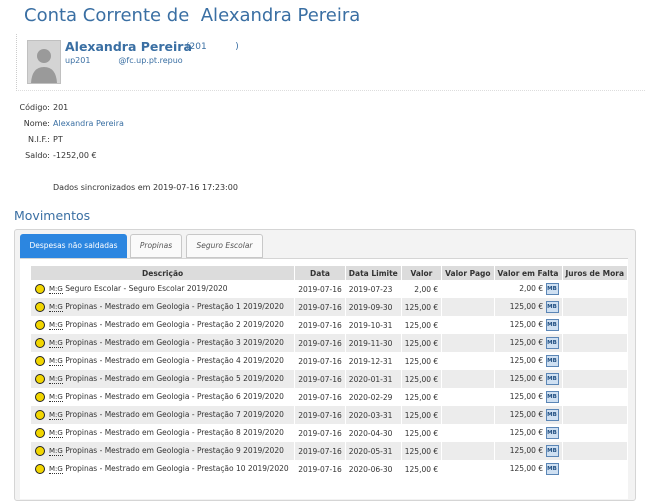 The height and width of the screenshot is (501, 650). Describe the element at coordinates (373, 469) in the screenshot. I see `limit-date-cell: 2020-06-30` at that location.